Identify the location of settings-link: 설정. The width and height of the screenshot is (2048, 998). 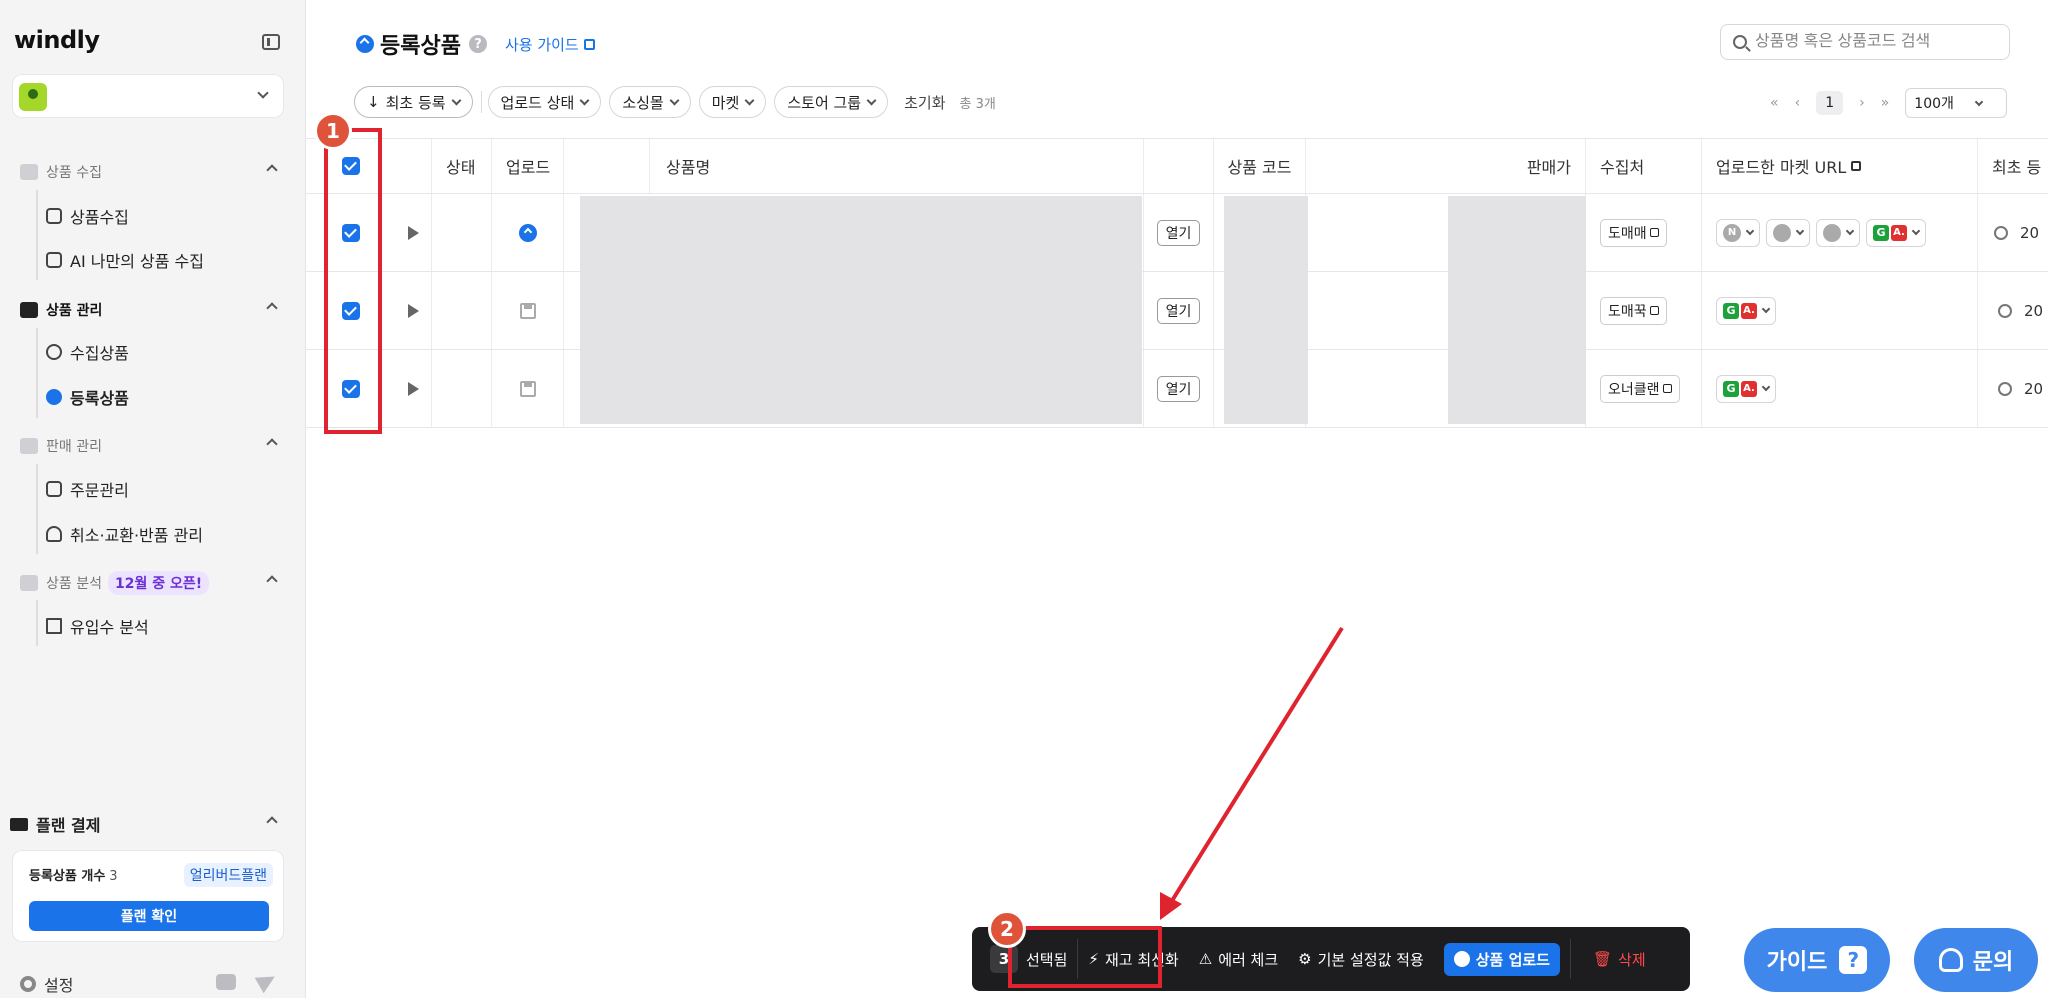
(46, 984).